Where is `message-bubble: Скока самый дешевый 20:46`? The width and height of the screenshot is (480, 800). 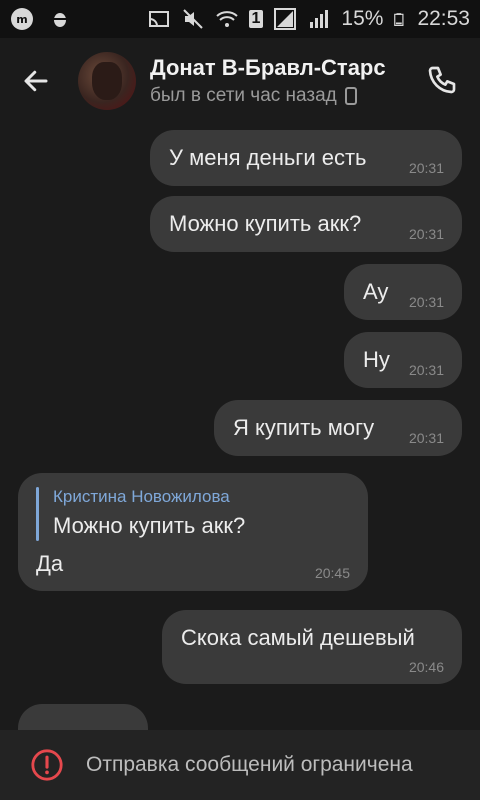 message-bubble: Скока самый дешевый 20:46 is located at coordinates (312, 647).